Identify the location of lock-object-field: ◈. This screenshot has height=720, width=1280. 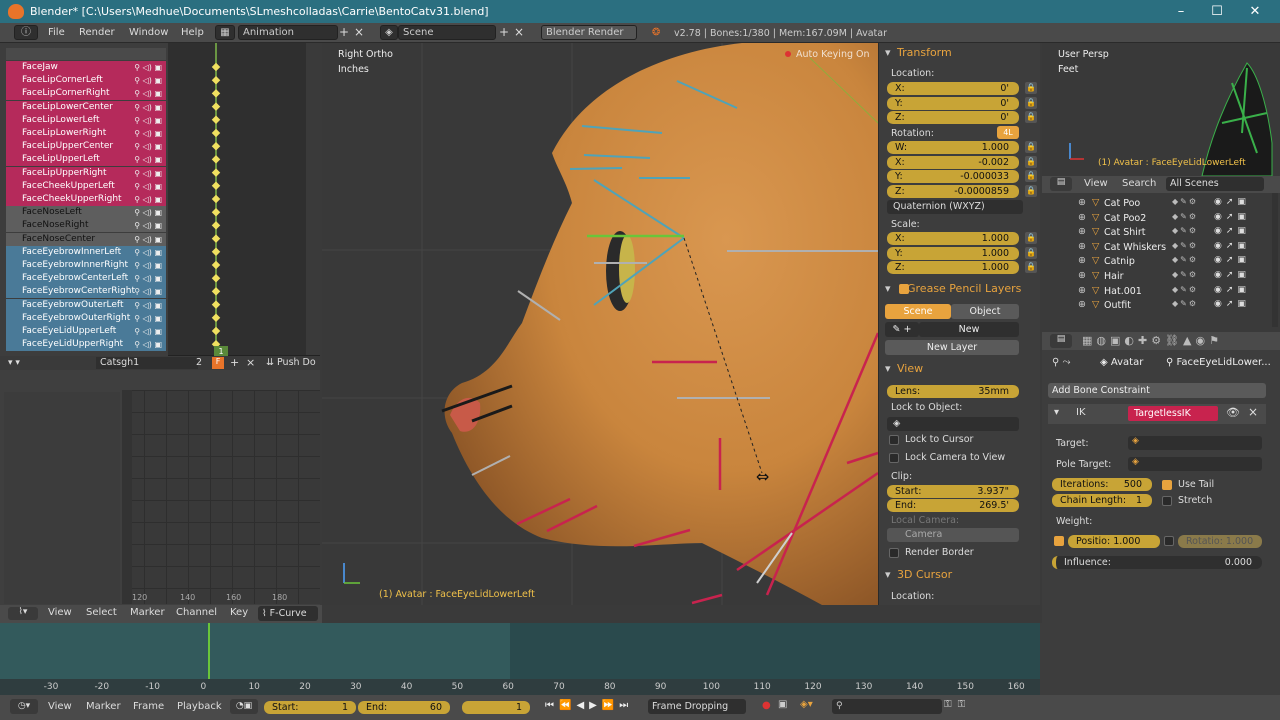
(953, 424).